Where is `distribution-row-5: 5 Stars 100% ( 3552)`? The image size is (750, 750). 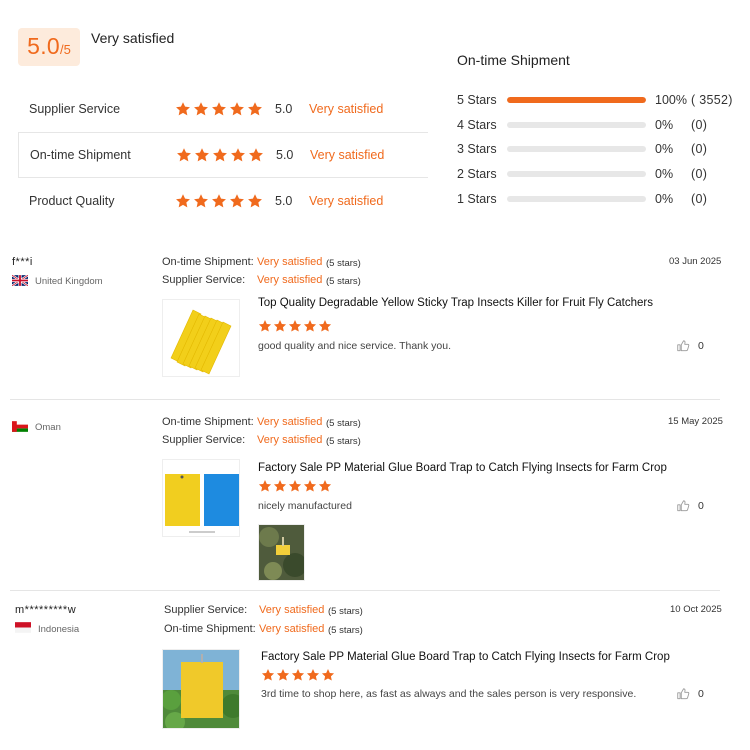 distribution-row-5: 5 Stars 100% ( 3552) is located at coordinates (599, 100).